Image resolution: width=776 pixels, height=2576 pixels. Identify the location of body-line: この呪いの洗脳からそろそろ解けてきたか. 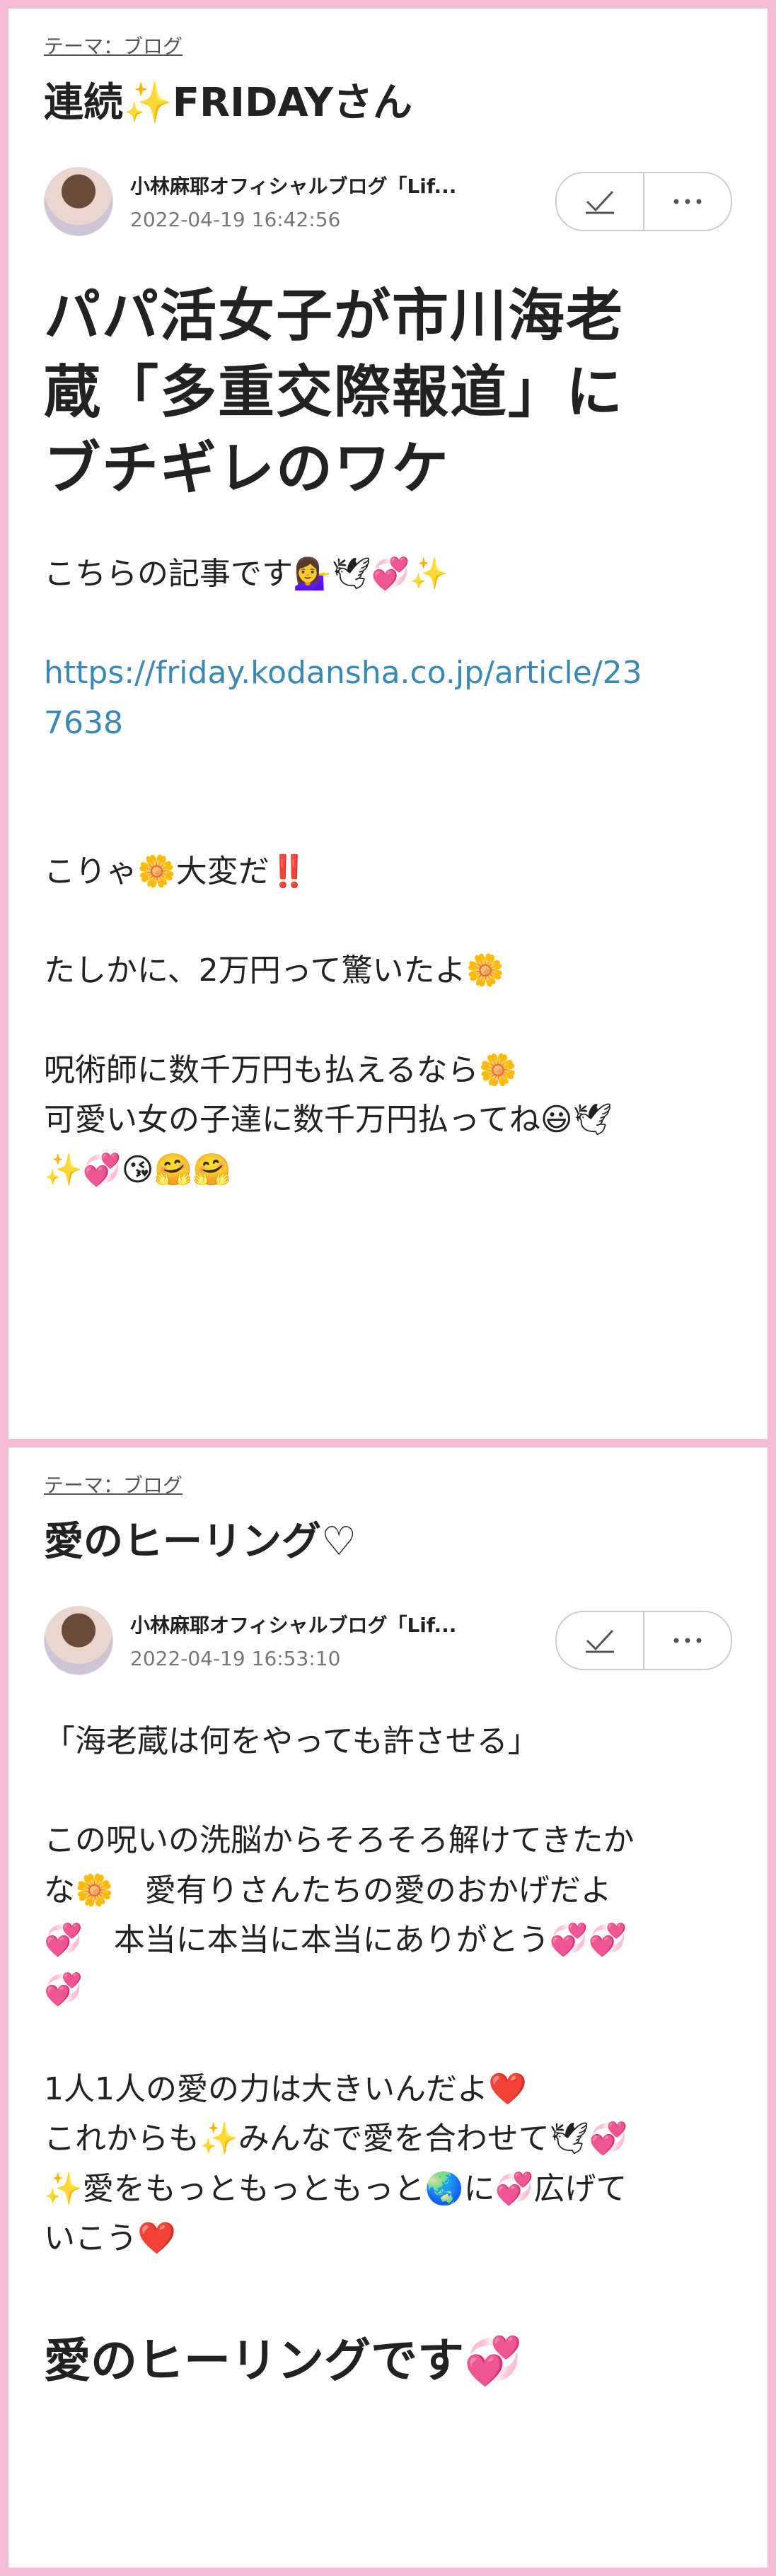
(339, 1840).